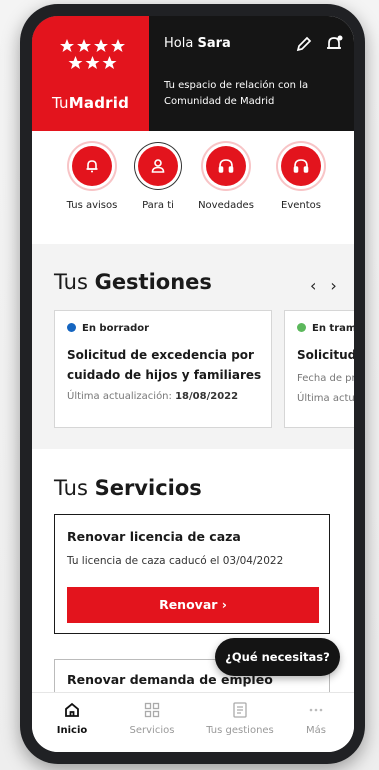 The height and width of the screenshot is (770, 379). I want to click on quick-action-para-ti: Para ti, so click(158, 178).